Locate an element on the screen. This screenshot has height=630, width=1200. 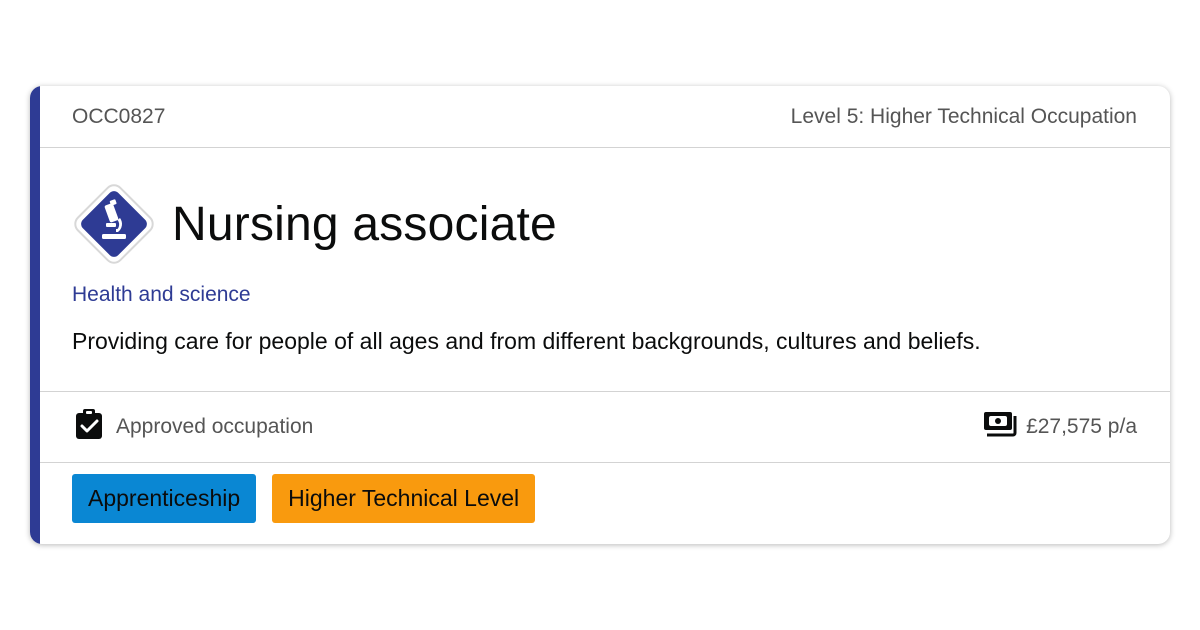
occupation-category: Health and science is located at coordinates (161, 295).